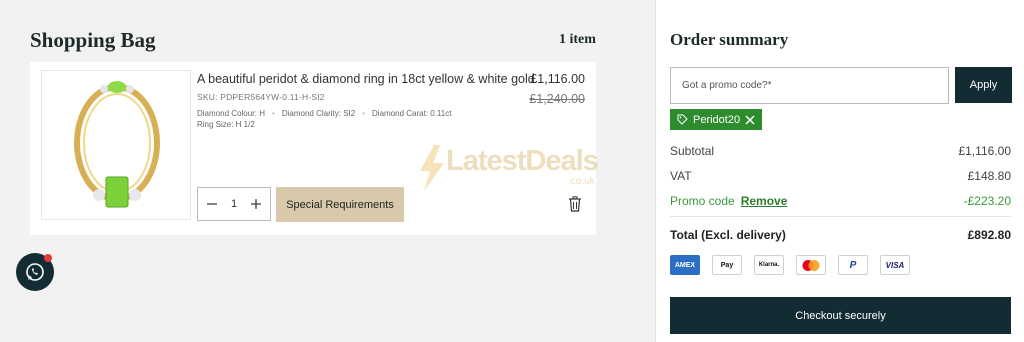  What do you see at coordinates (412, 113) in the screenshot?
I see `diamond-carat: Diamond Carat: 0.11ct` at bounding box center [412, 113].